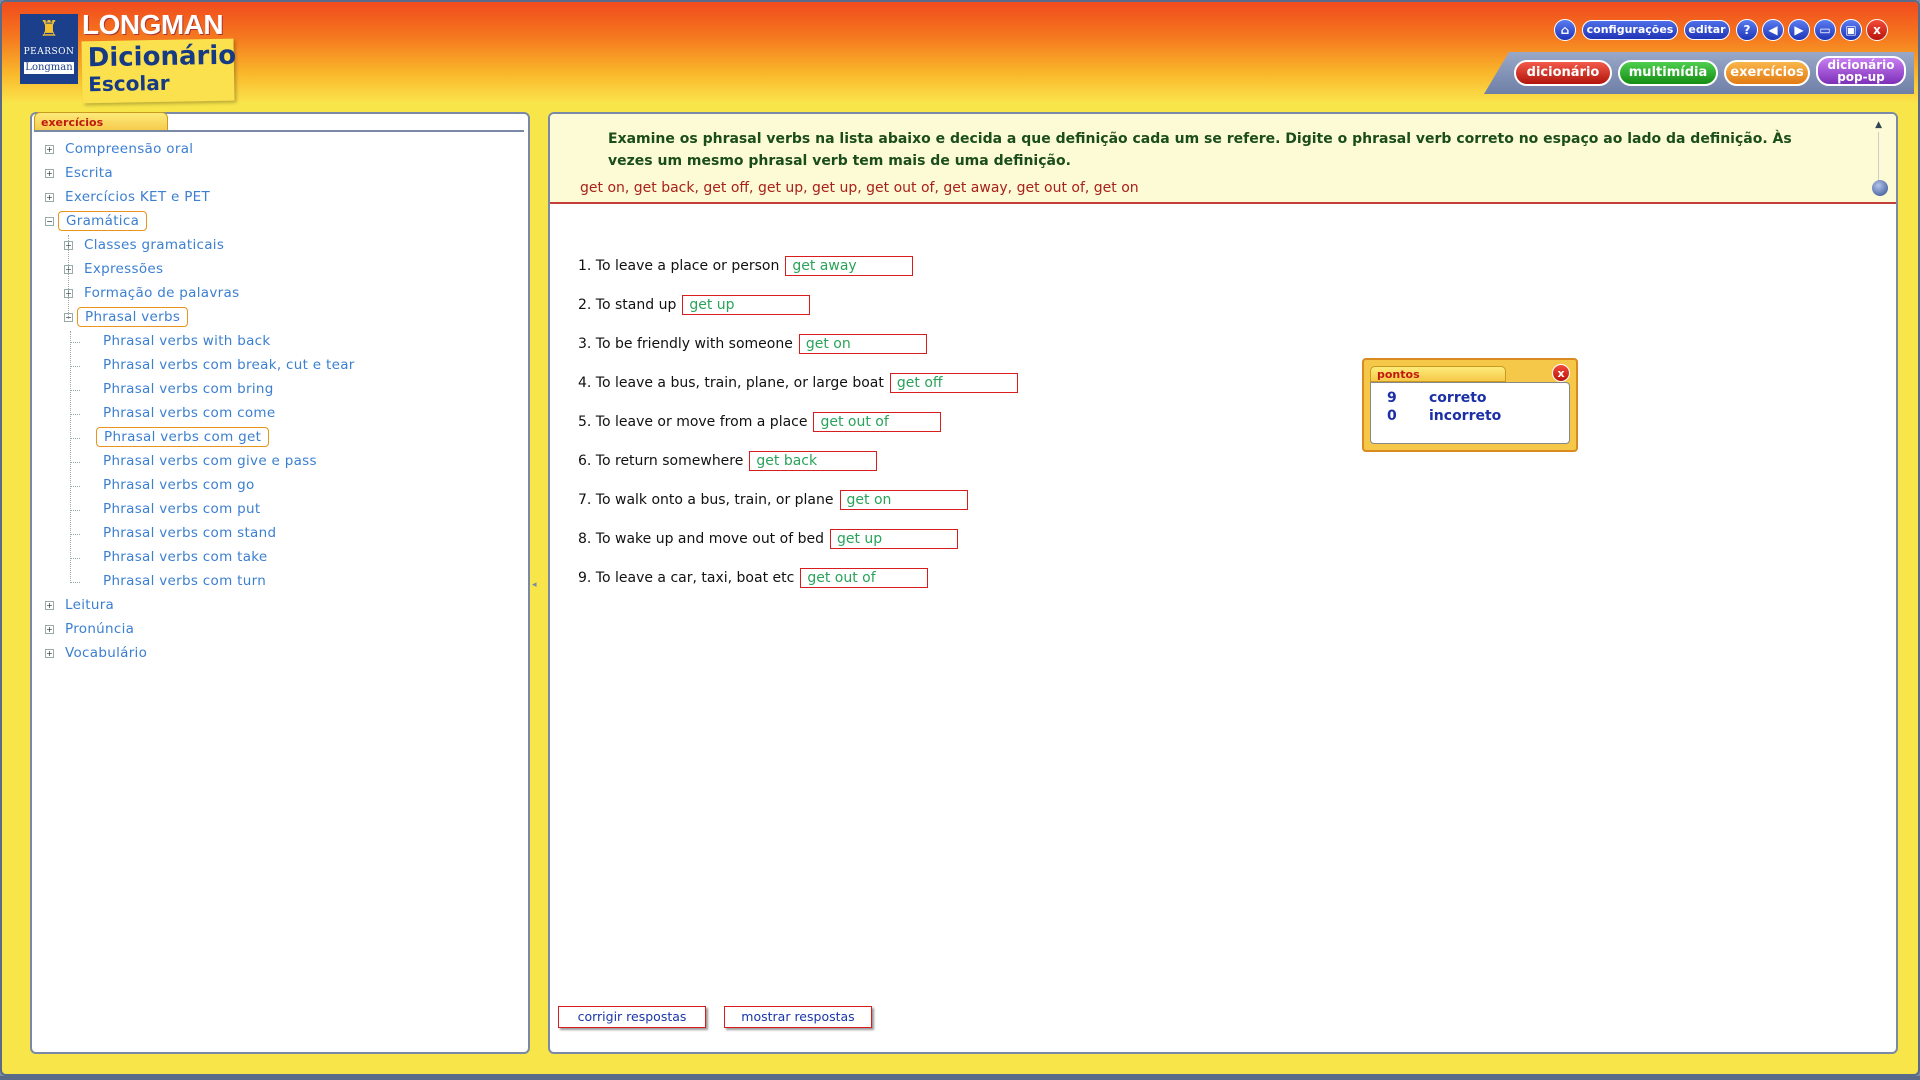 The height and width of the screenshot is (1080, 1920). I want to click on configuracoes-button: configurações, so click(1630, 30).